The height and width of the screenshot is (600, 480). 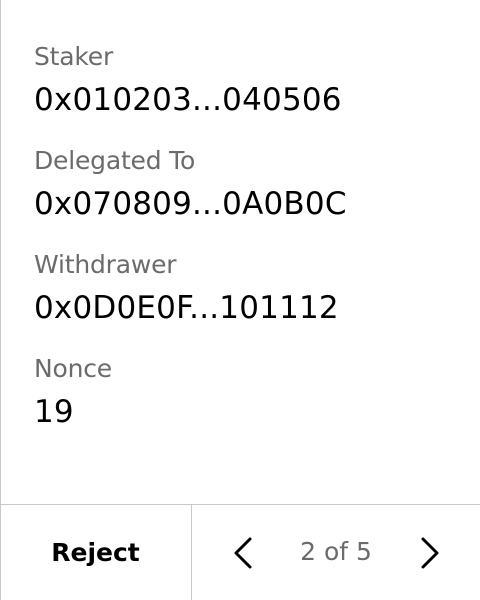 What do you see at coordinates (105, 264) in the screenshot?
I see `field-label: Withdrawer` at bounding box center [105, 264].